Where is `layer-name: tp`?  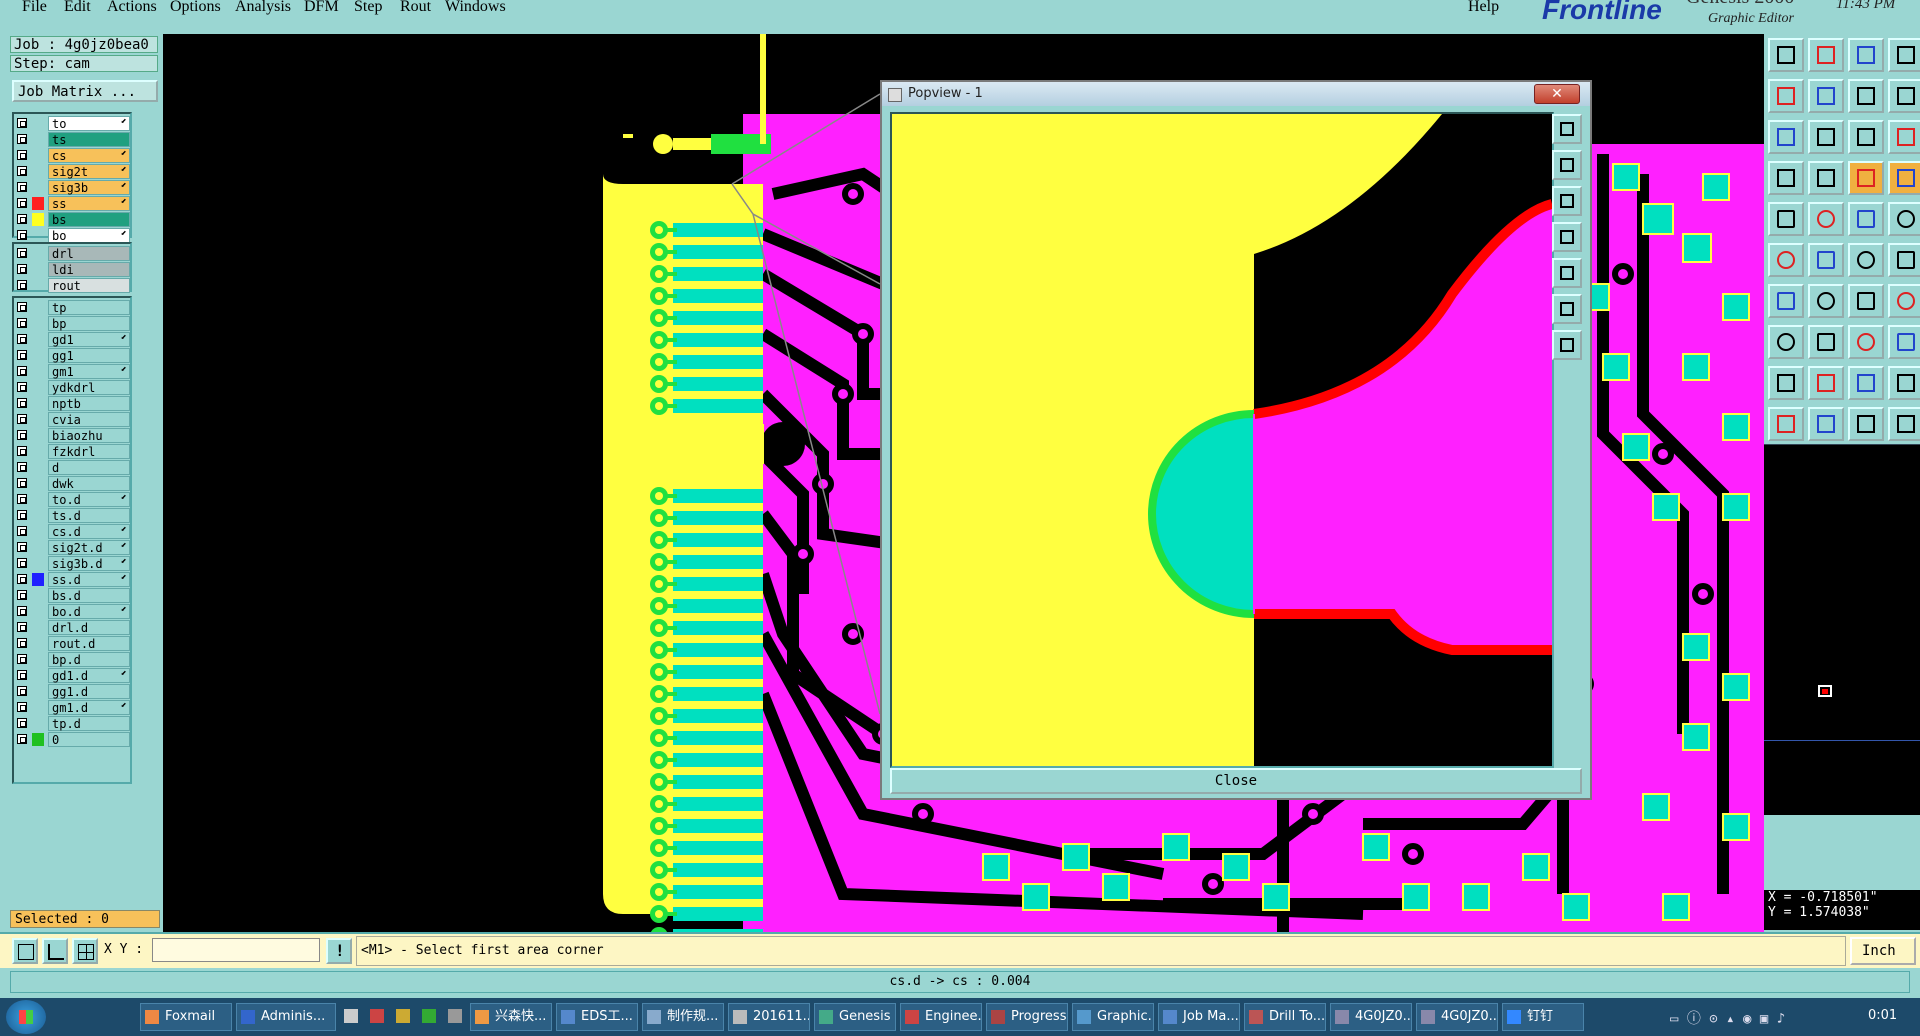
layer-name: tp is located at coordinates (89, 307).